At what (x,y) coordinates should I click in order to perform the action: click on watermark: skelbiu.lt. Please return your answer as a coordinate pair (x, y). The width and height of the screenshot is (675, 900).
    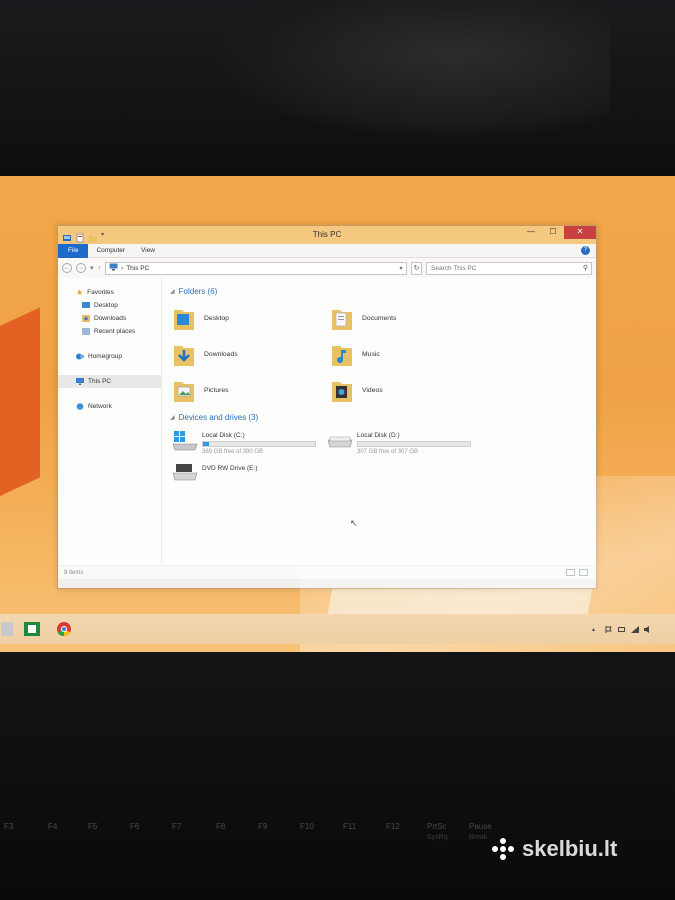
    Looking at the image, I should click on (553, 849).